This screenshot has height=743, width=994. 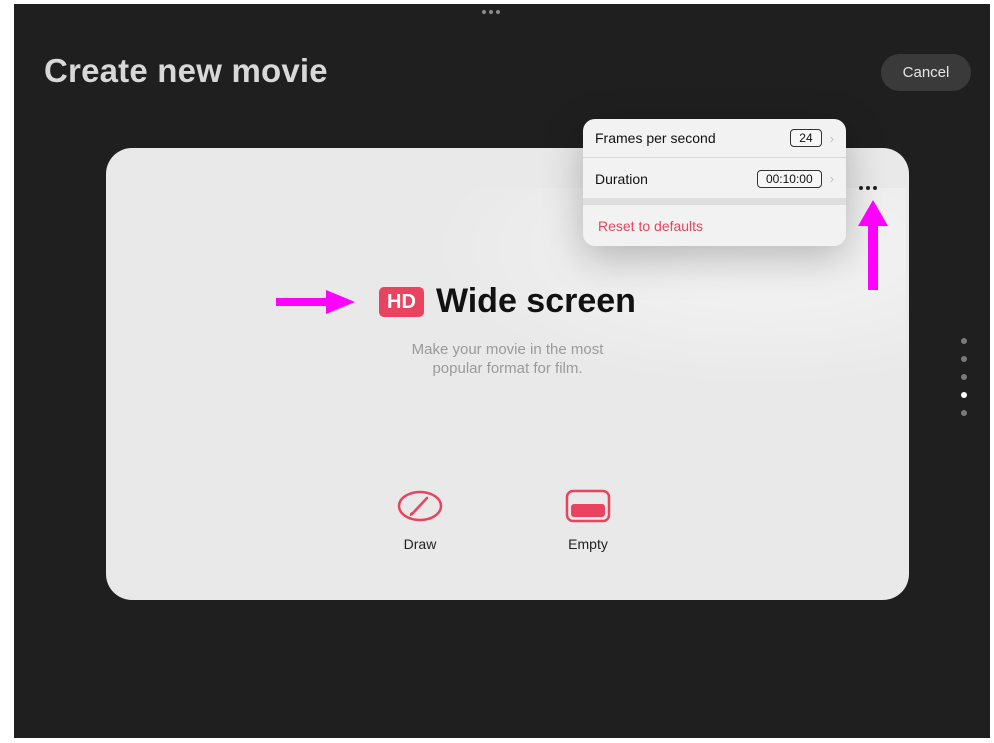 I want to click on duration-value: 00:10:00, so click(x=789, y=178).